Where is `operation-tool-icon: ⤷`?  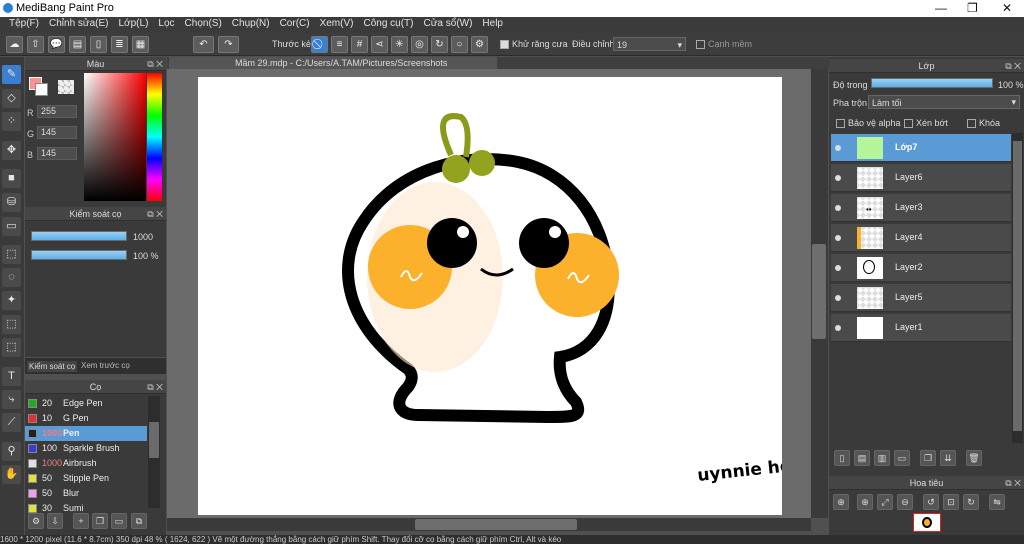 operation-tool-icon: ⤷ is located at coordinates (11, 399).